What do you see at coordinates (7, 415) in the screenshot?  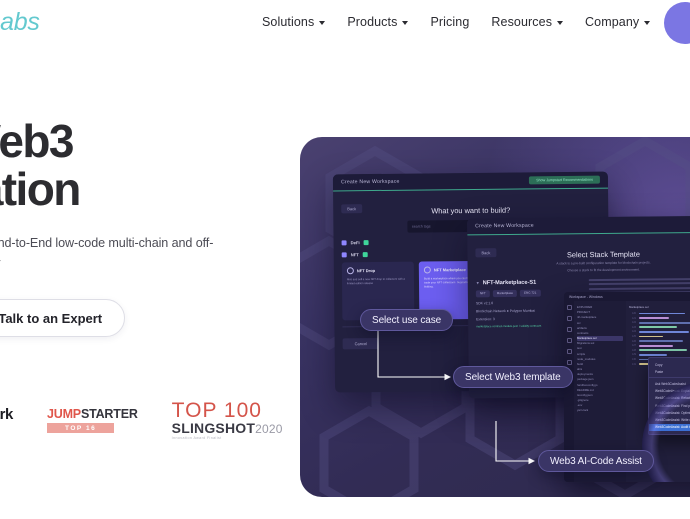 I see `award-spark-name: Spark` at bounding box center [7, 415].